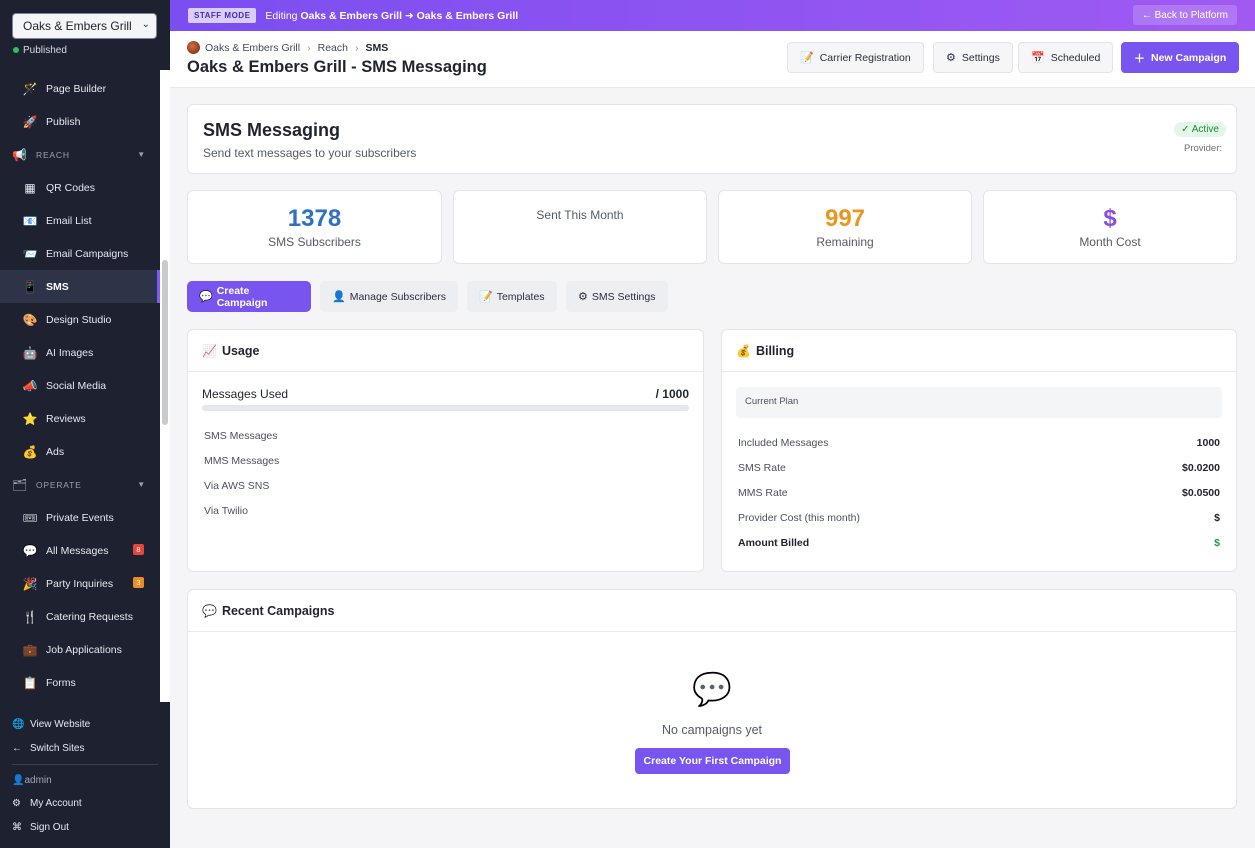 Image resolution: width=1255 pixels, height=848 pixels. Describe the element at coordinates (30, 385) in the screenshot. I see `megaphone-icon: 📣` at that location.